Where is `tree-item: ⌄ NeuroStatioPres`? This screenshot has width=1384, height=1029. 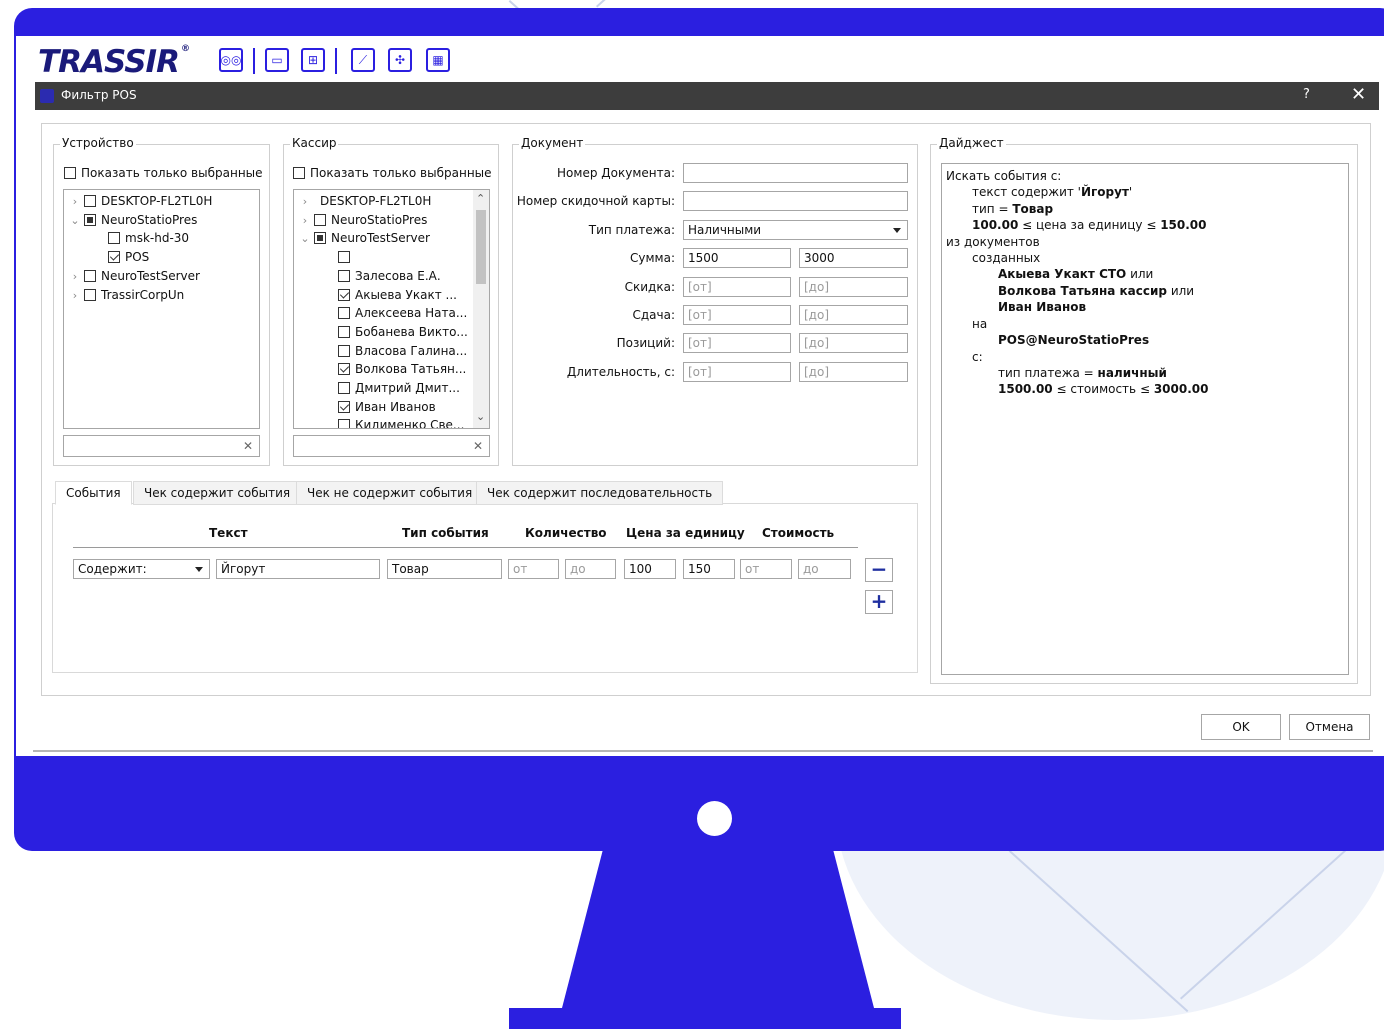
tree-item: ⌄ NeuroStatioPres is located at coordinates (133, 220).